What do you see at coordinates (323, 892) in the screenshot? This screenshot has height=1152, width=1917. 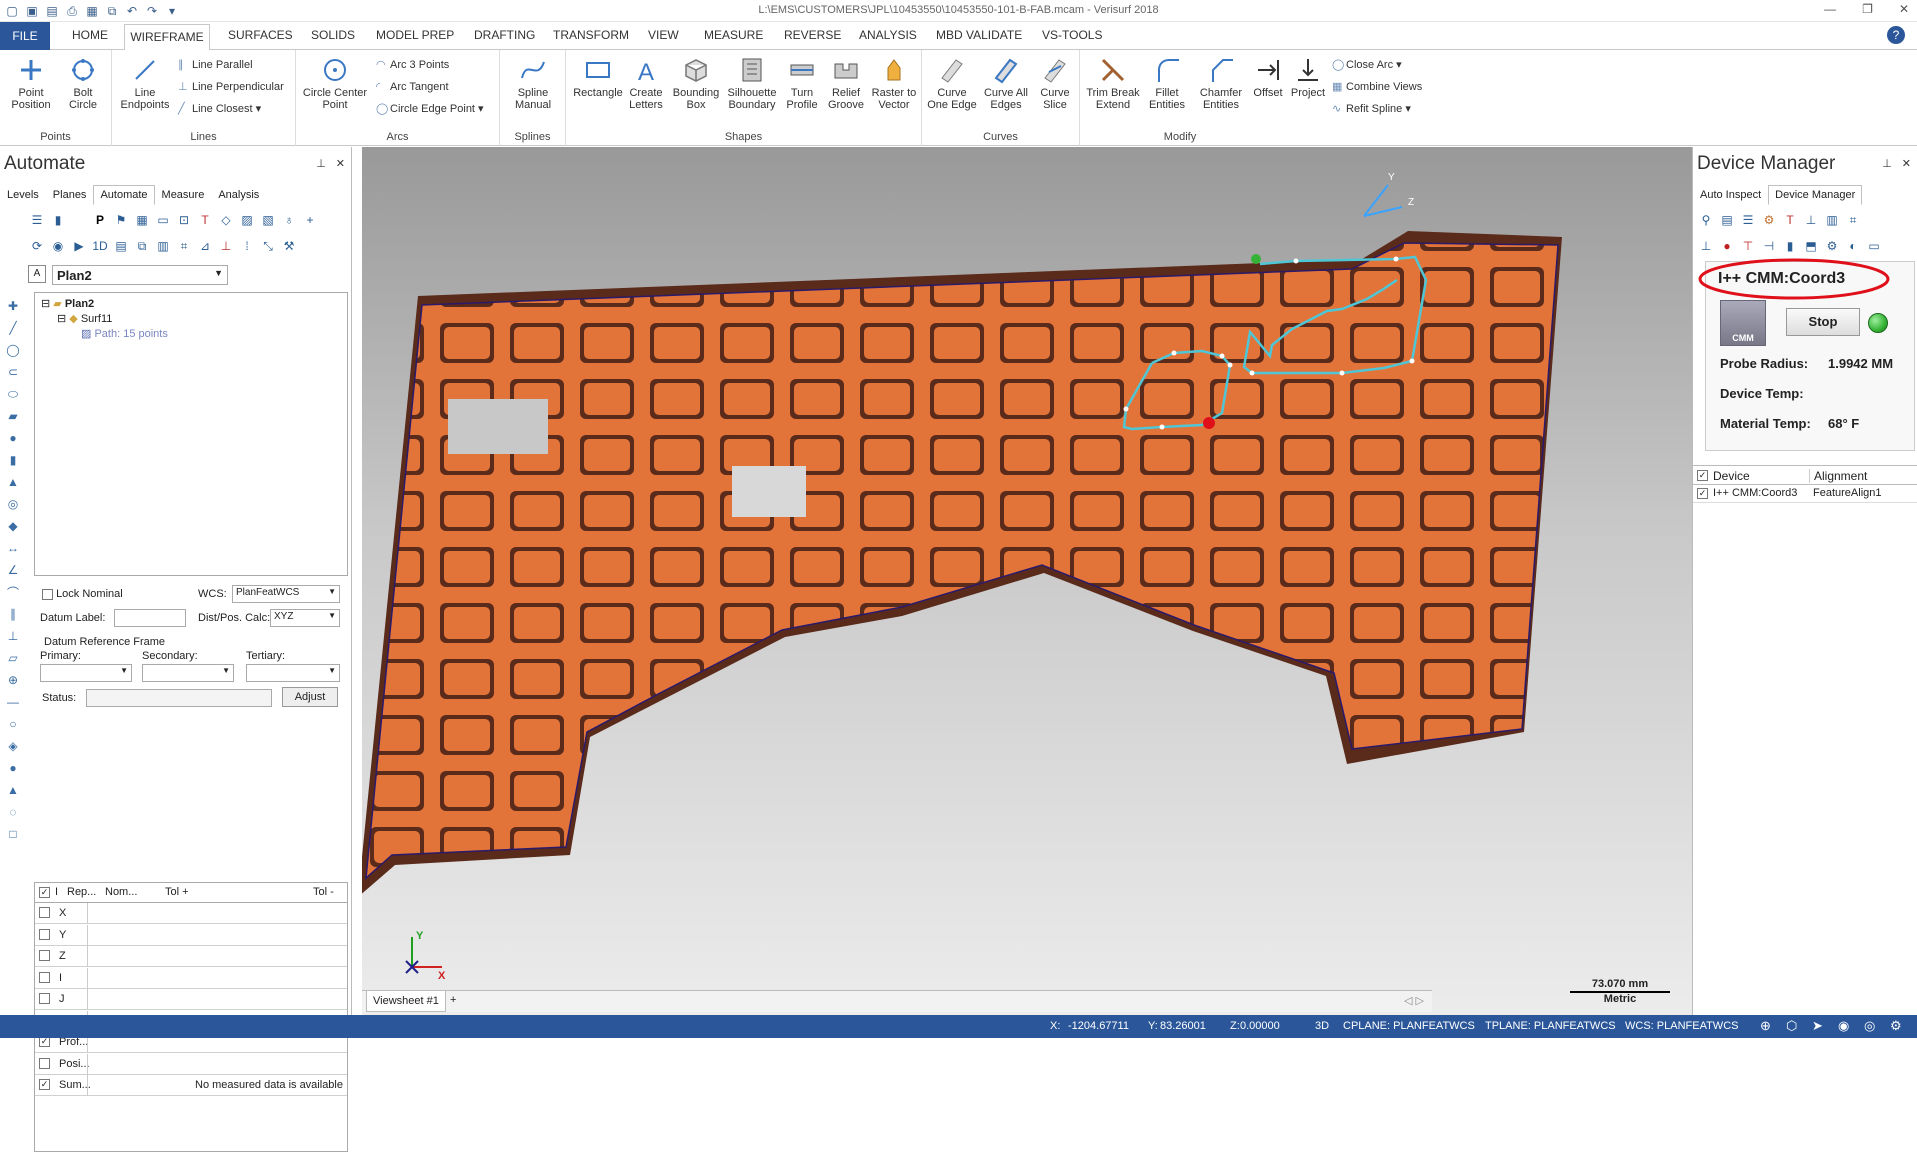 I see `grid-col-tol-minus: Tol -` at bounding box center [323, 892].